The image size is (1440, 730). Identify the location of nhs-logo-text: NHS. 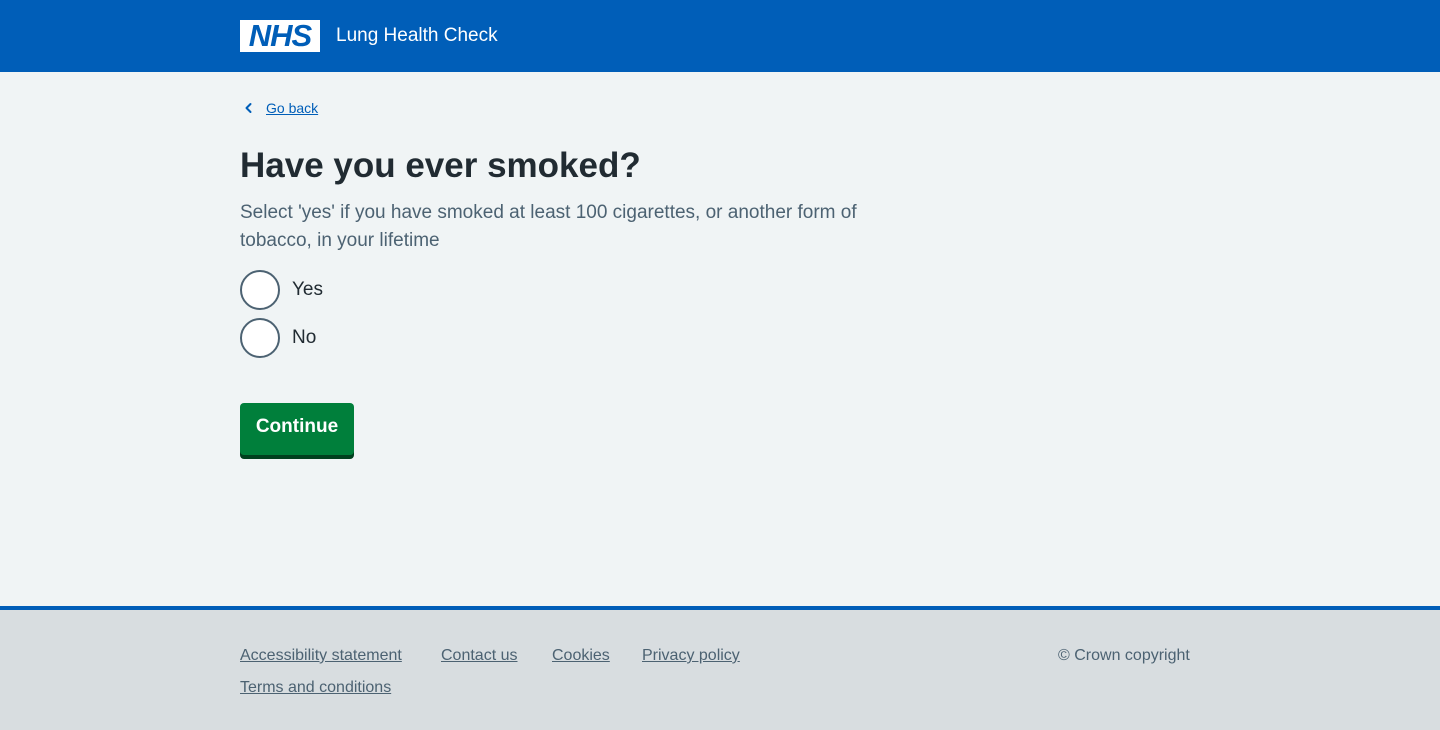
(280, 35).